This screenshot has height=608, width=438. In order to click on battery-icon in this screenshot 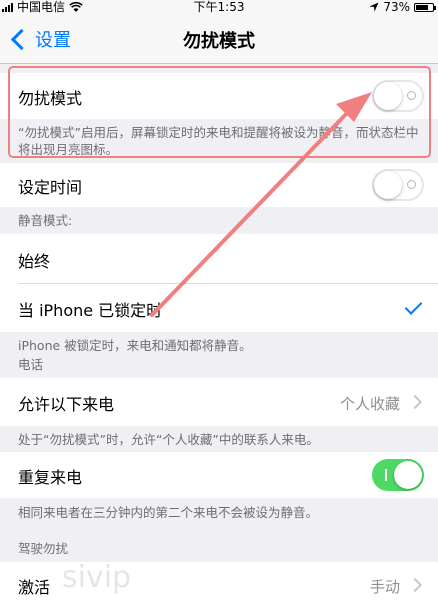, I will do `click(425, 7)`.